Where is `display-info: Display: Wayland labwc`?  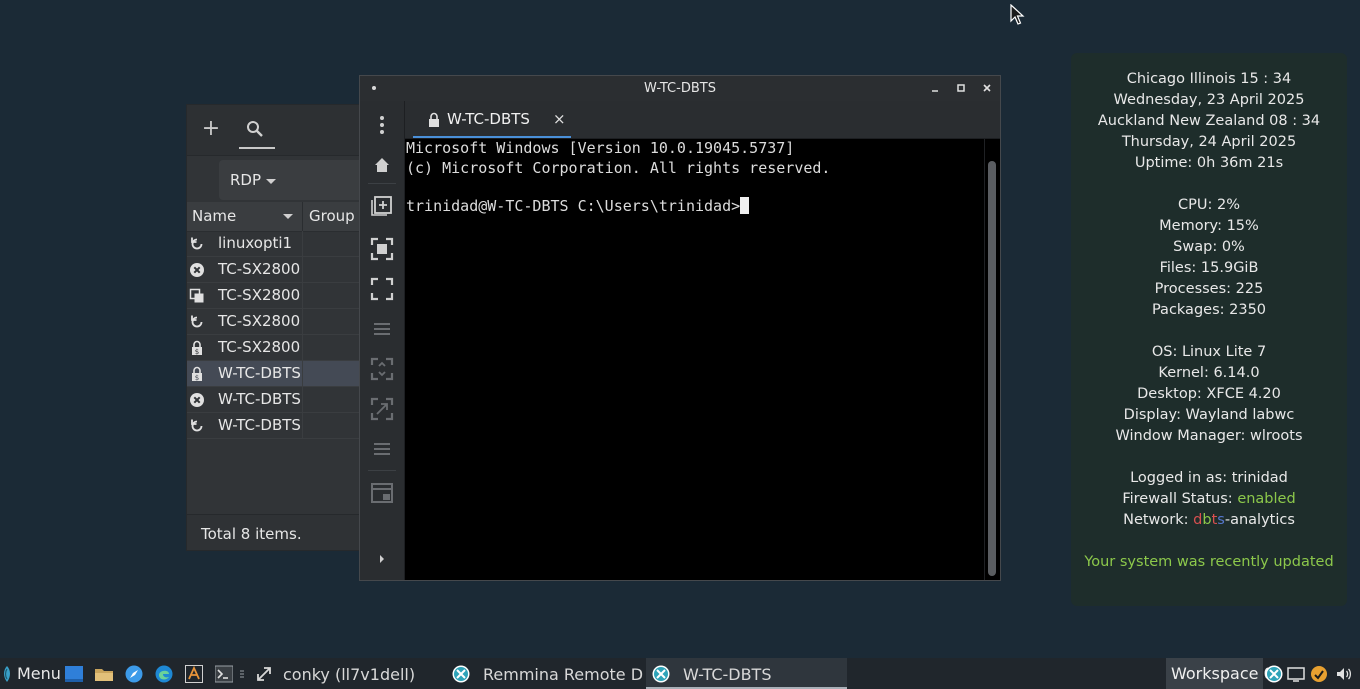
display-info: Display: Wayland labwc is located at coordinates (1209, 415).